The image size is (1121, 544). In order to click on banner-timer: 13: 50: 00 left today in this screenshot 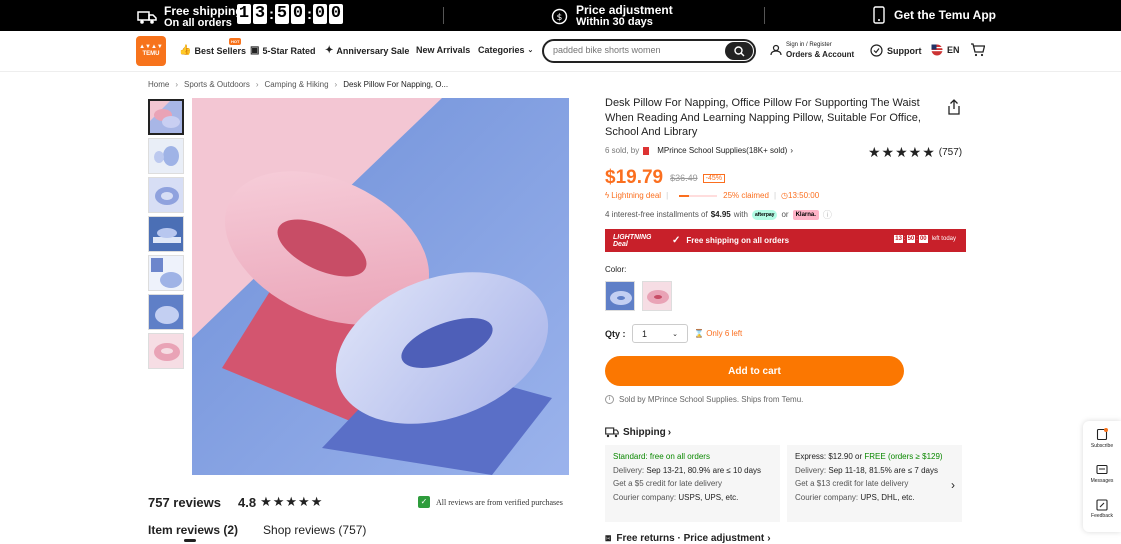, I will do `click(925, 239)`.